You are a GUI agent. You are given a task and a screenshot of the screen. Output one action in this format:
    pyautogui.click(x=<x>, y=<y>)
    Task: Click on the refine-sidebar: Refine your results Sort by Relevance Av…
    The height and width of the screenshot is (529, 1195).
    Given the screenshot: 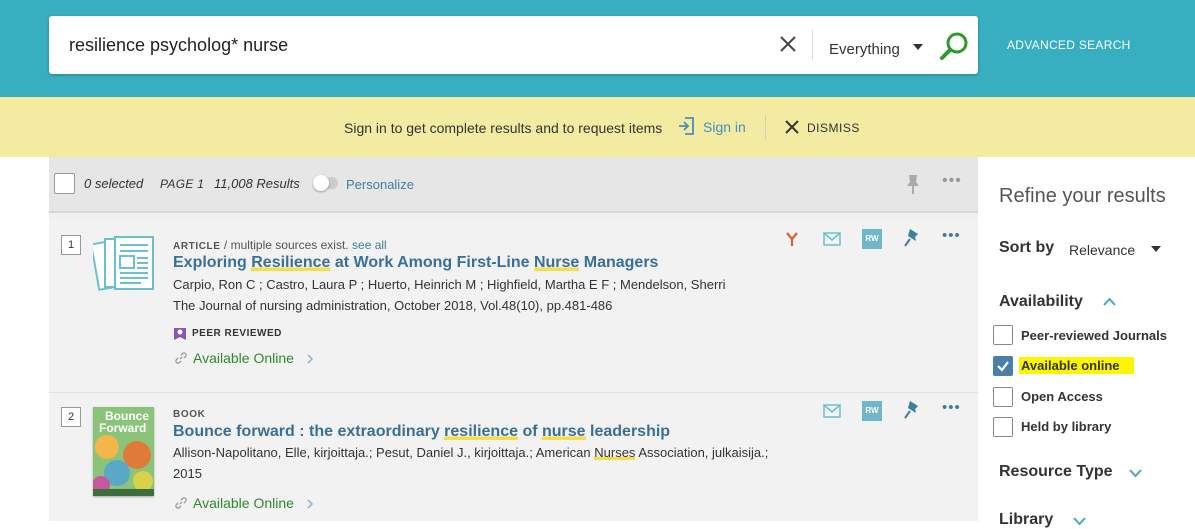 What is the action you would take?
    pyautogui.click(x=1086, y=342)
    